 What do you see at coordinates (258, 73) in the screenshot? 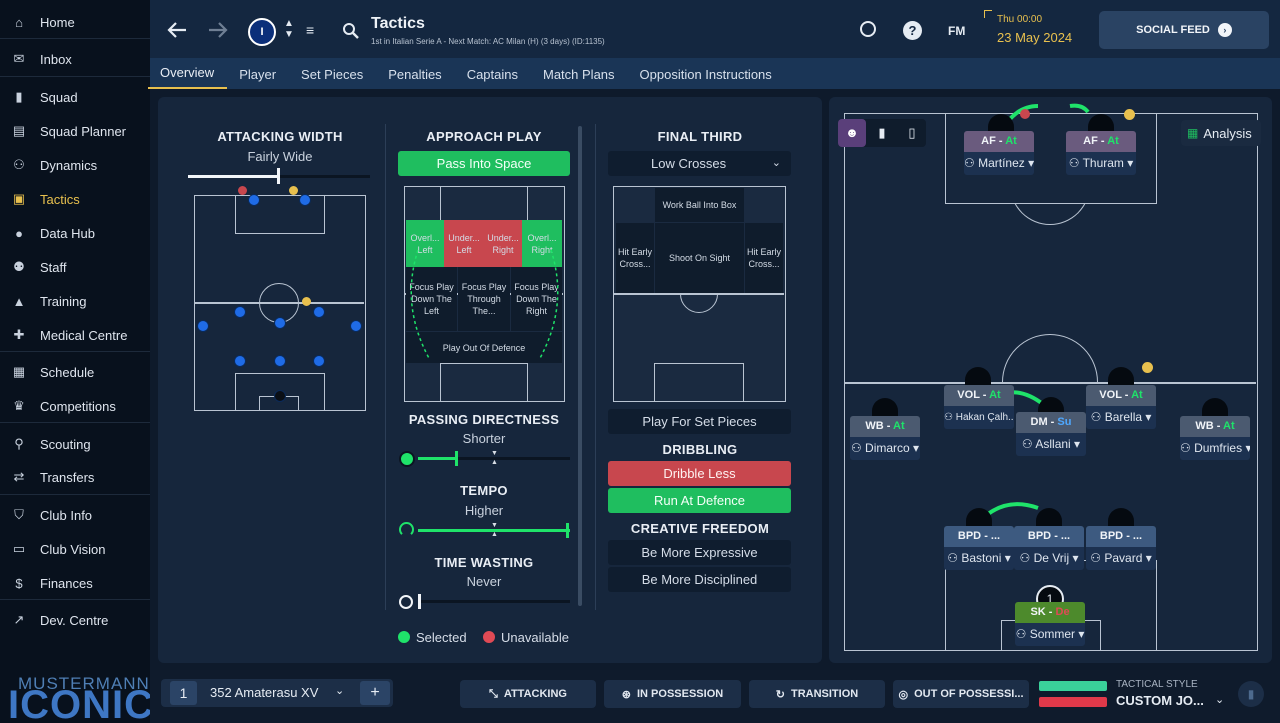
I see `tab-player: Player` at bounding box center [258, 73].